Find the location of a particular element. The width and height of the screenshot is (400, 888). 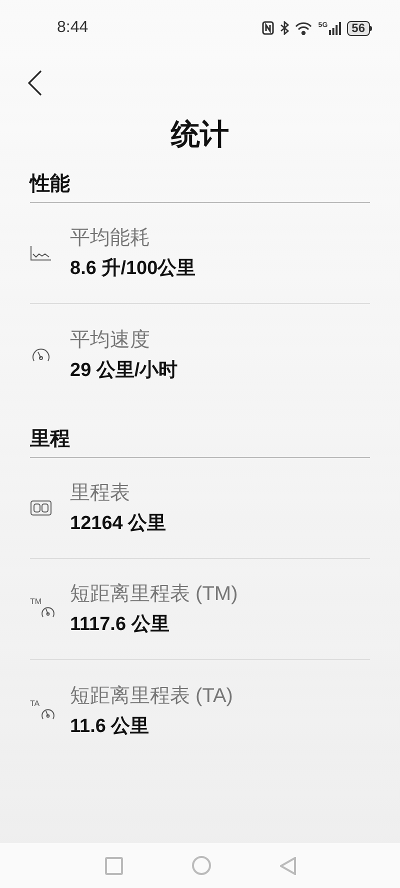

bluetooth-icon is located at coordinates (285, 28).